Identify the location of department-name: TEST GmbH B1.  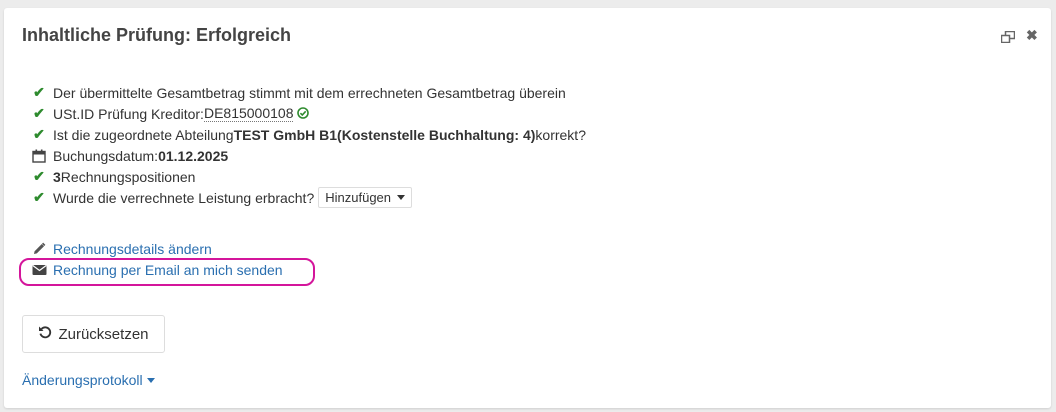
(285, 134).